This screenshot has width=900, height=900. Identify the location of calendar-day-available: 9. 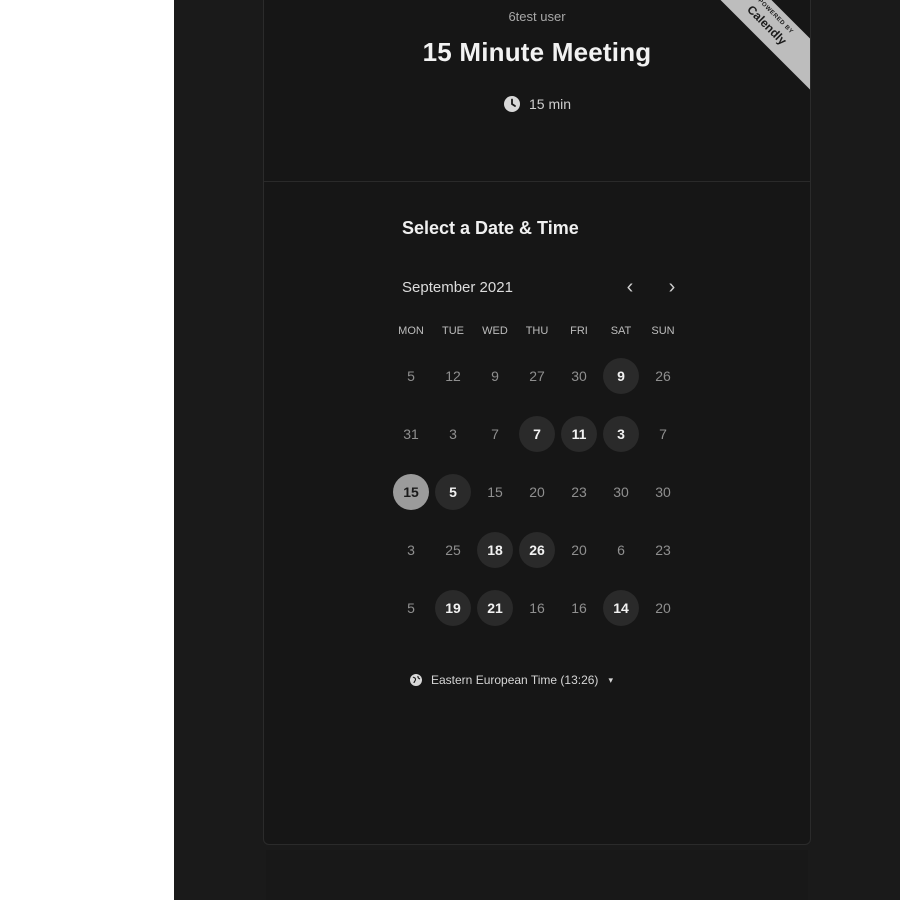
(621, 376).